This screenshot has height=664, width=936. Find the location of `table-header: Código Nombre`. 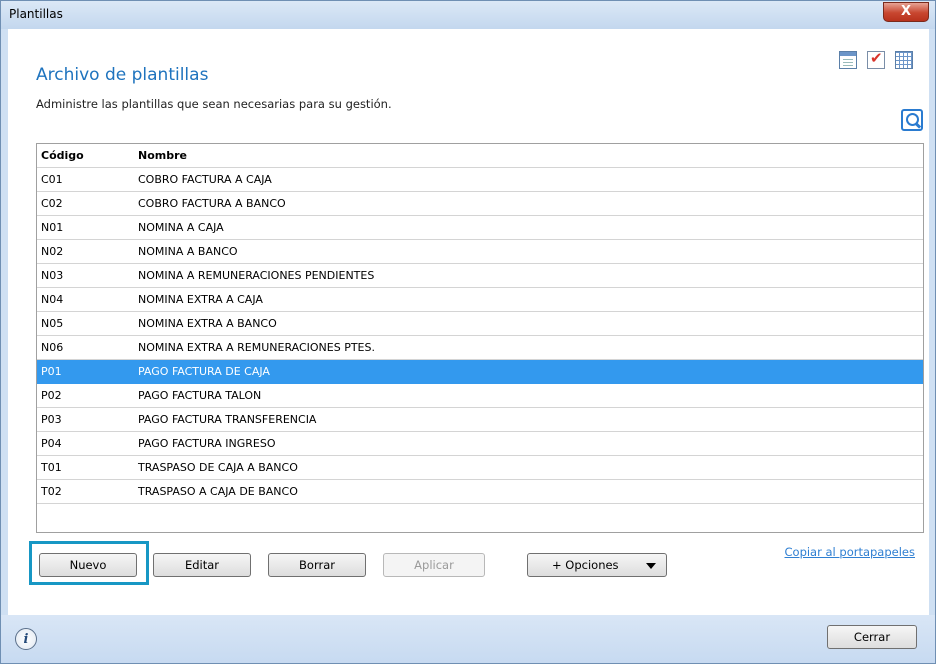

table-header: Código Nombre is located at coordinates (480, 156).